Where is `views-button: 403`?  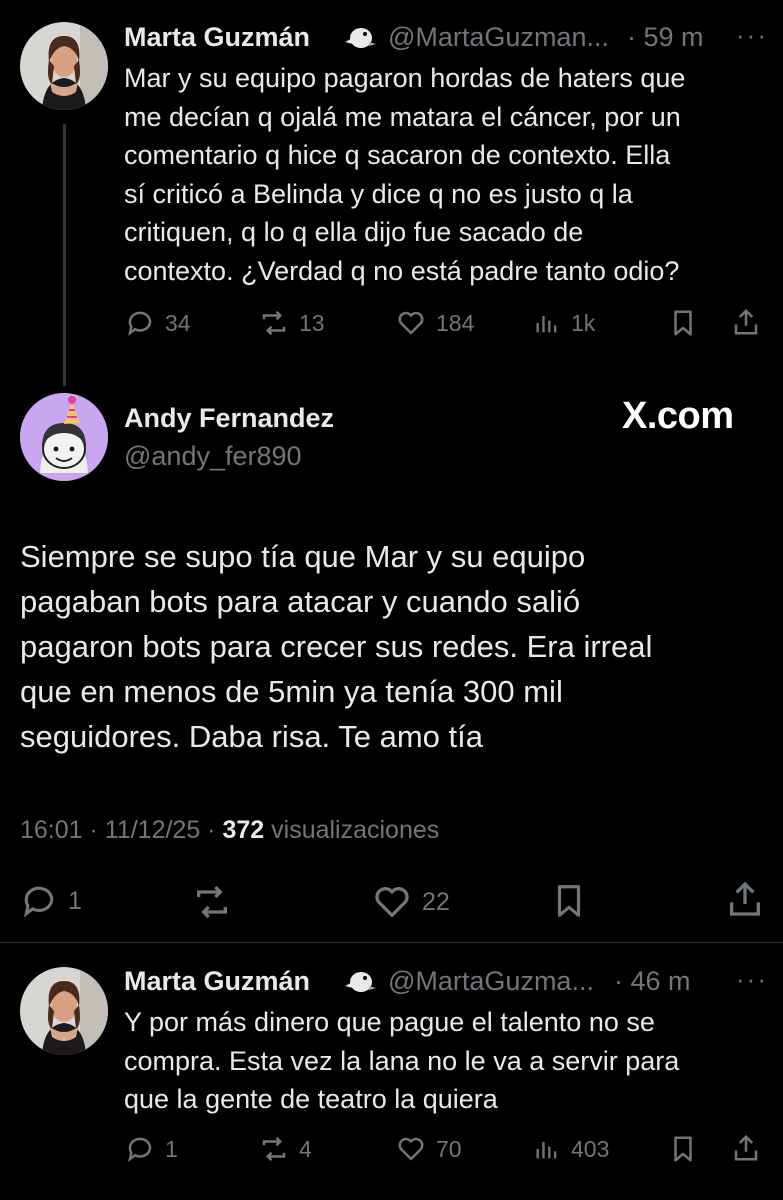 views-button: 403 is located at coordinates (571, 1149).